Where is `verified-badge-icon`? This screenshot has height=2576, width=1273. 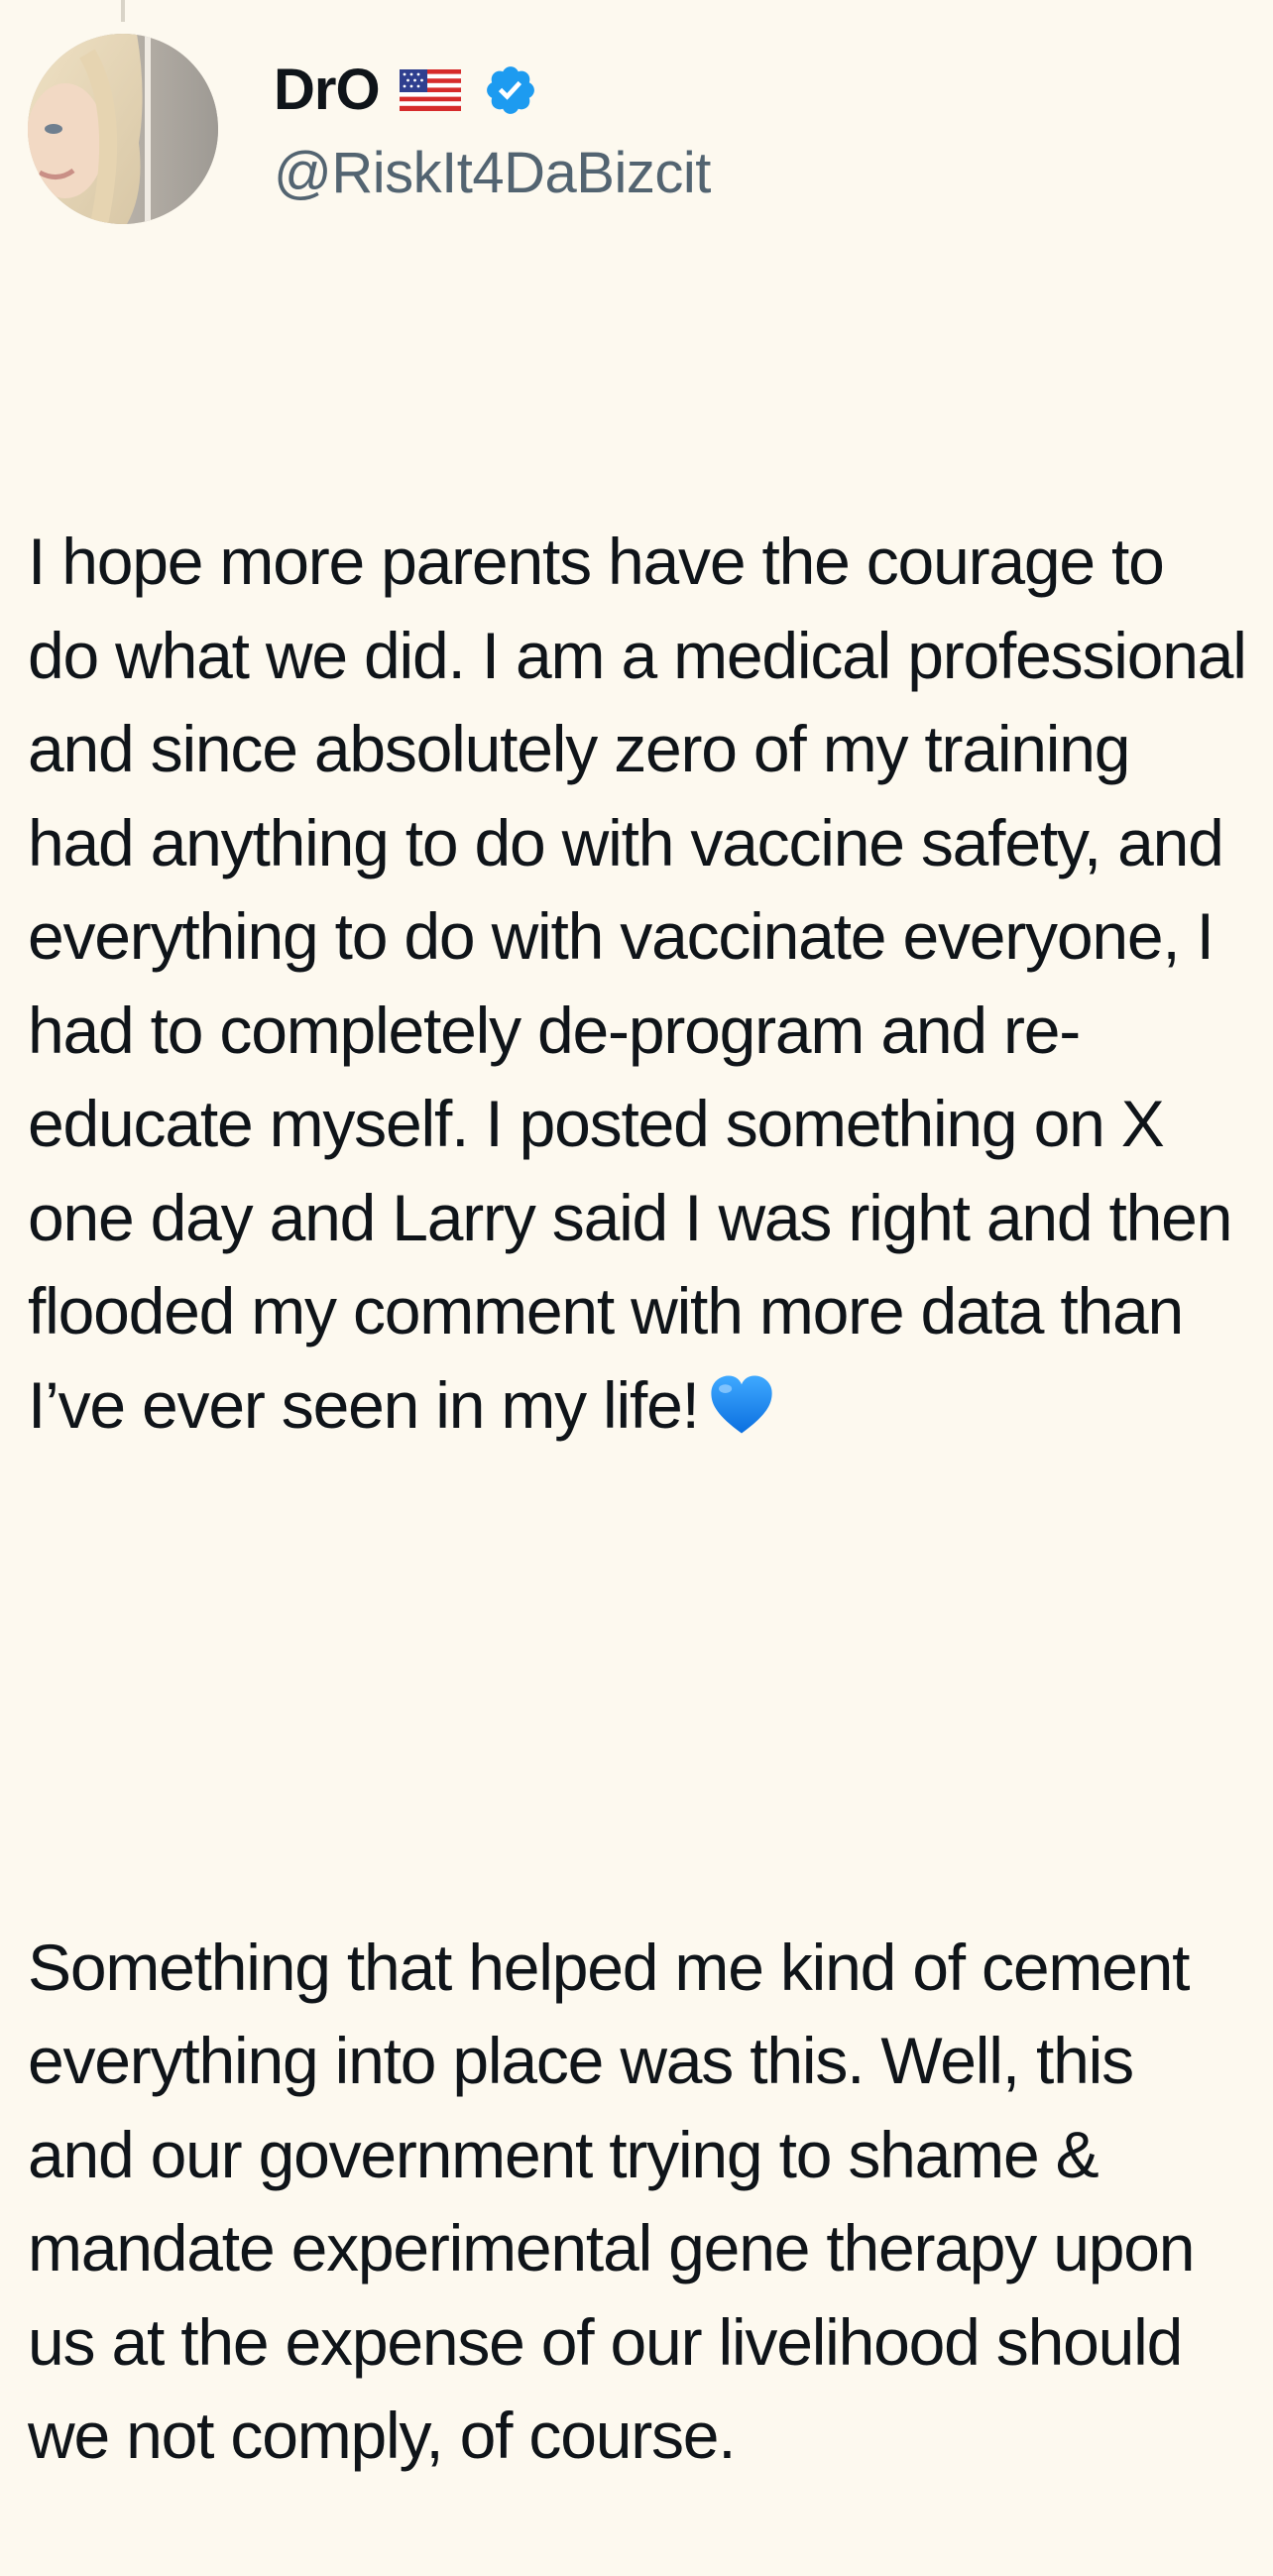
verified-badge-icon is located at coordinates (510, 90).